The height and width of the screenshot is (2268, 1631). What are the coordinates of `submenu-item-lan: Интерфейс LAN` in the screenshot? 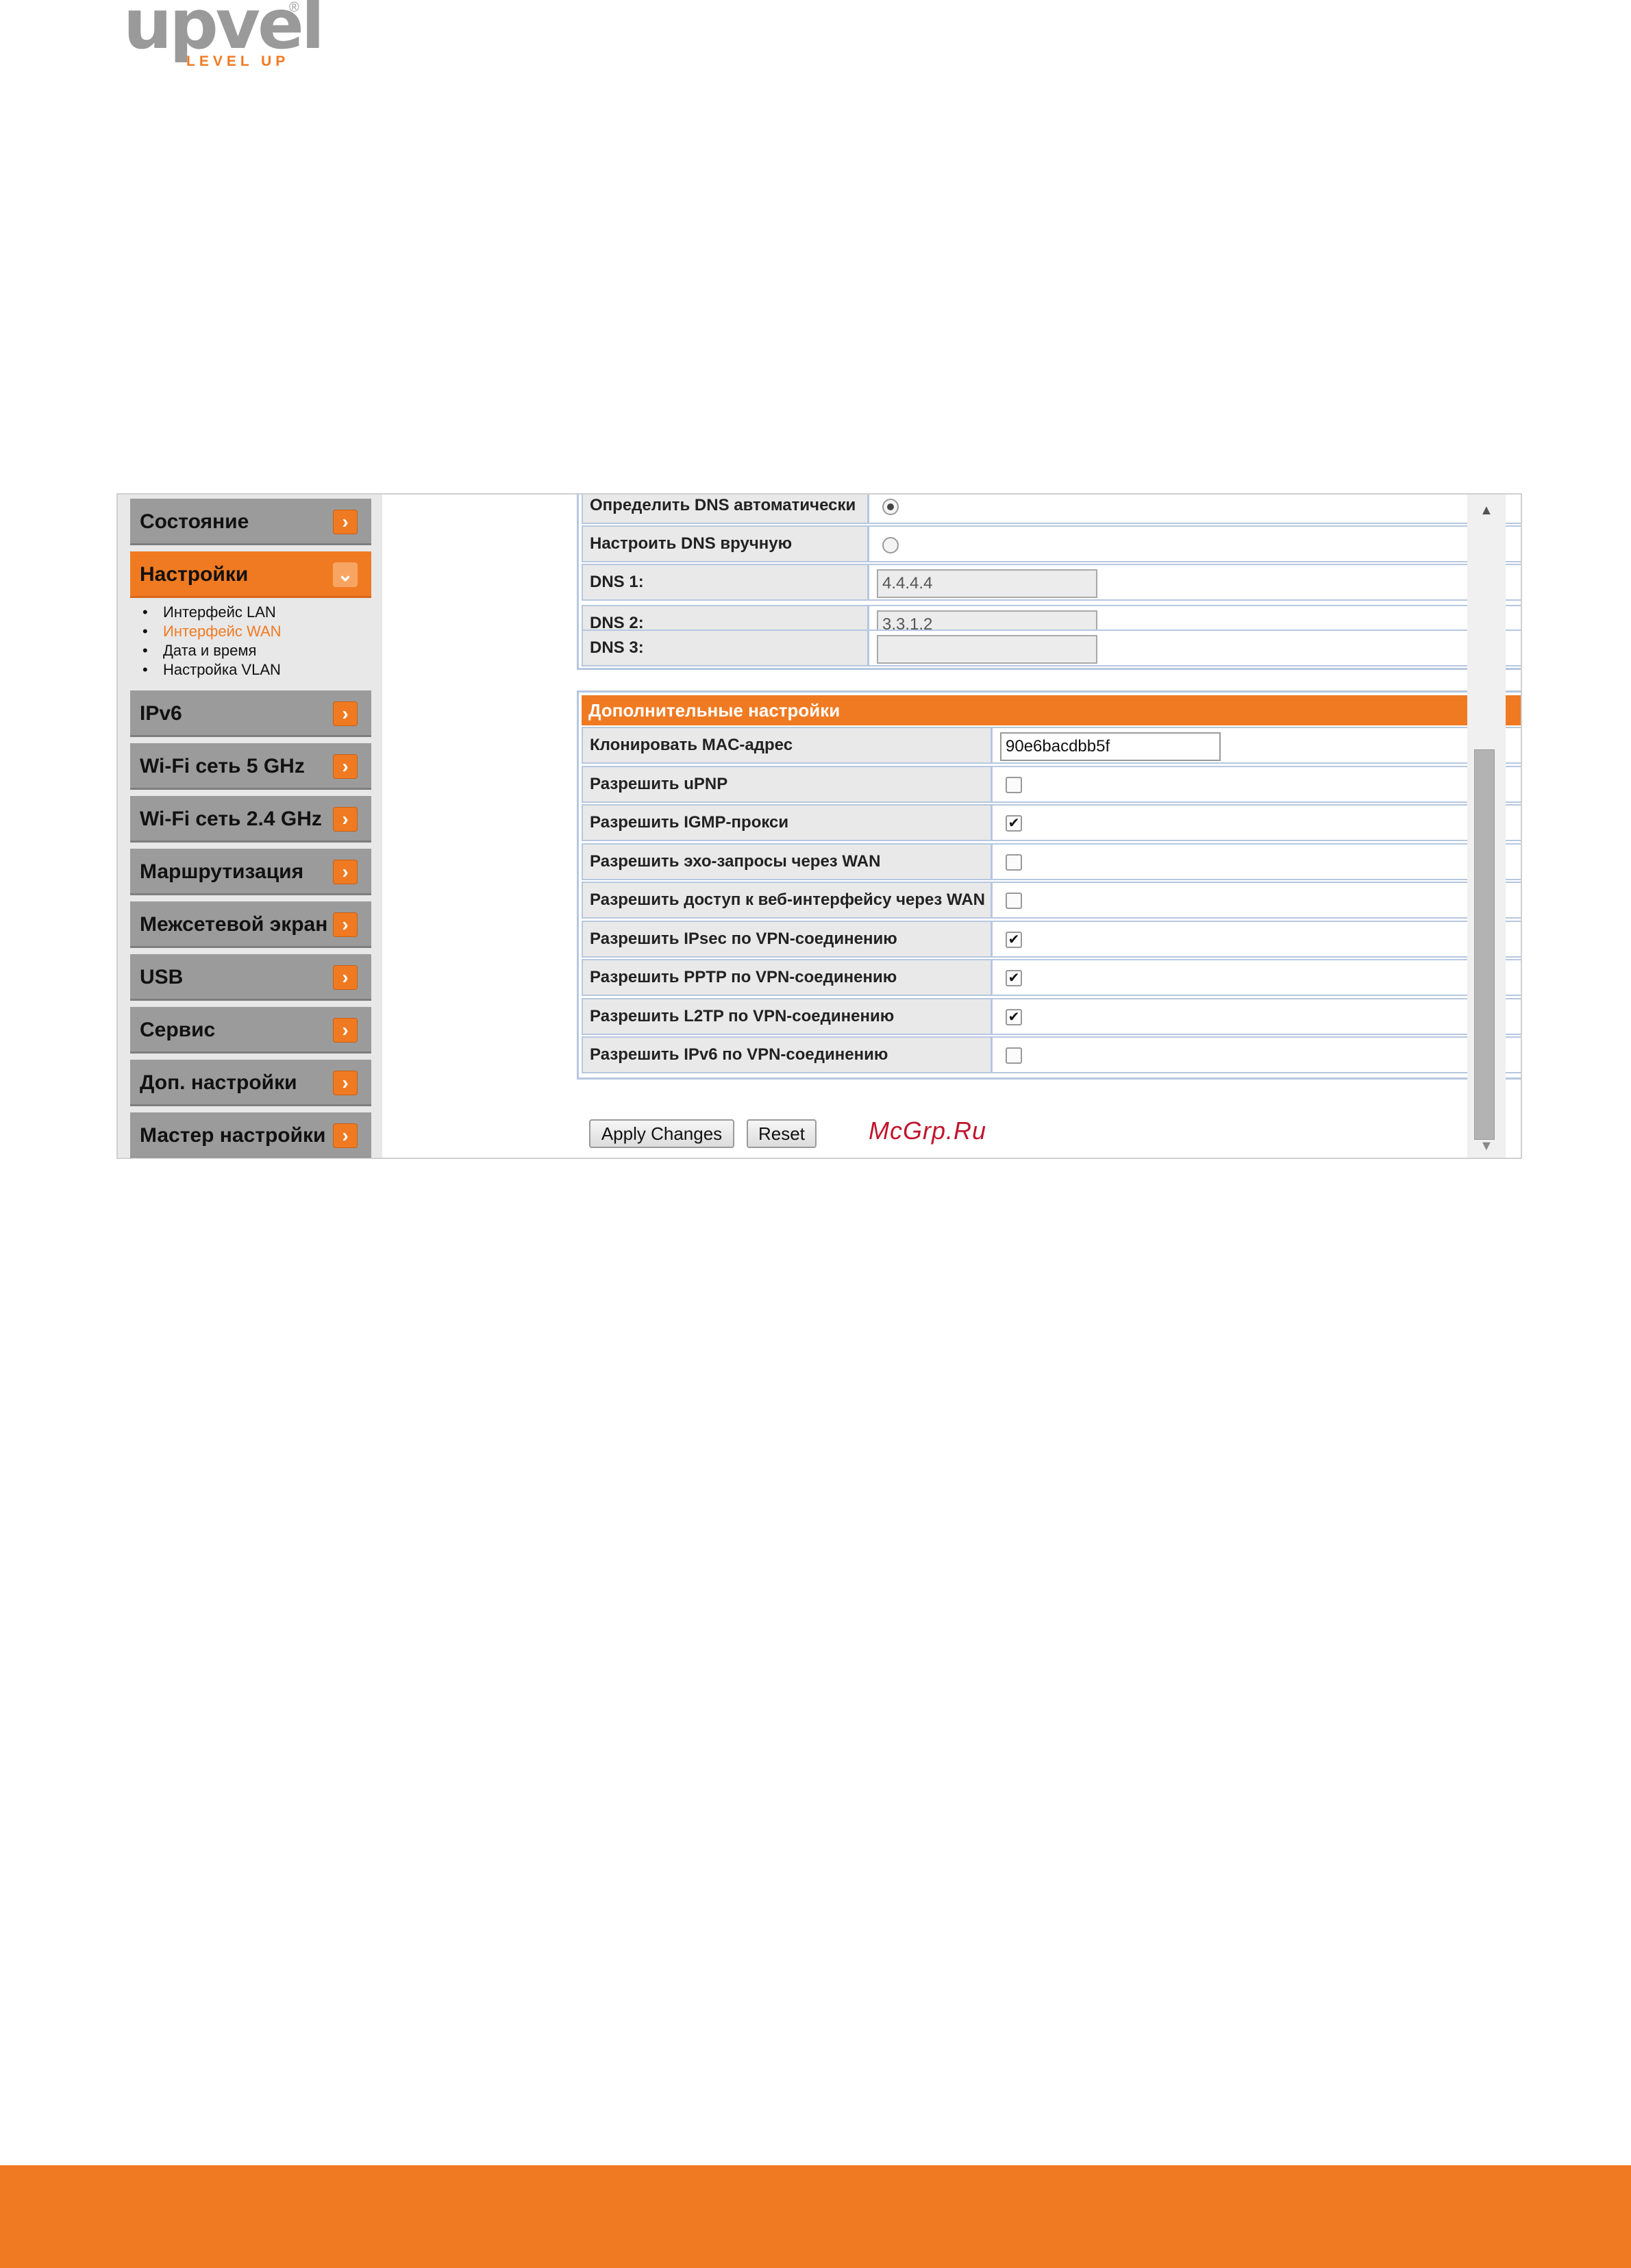 It's located at (210, 612).